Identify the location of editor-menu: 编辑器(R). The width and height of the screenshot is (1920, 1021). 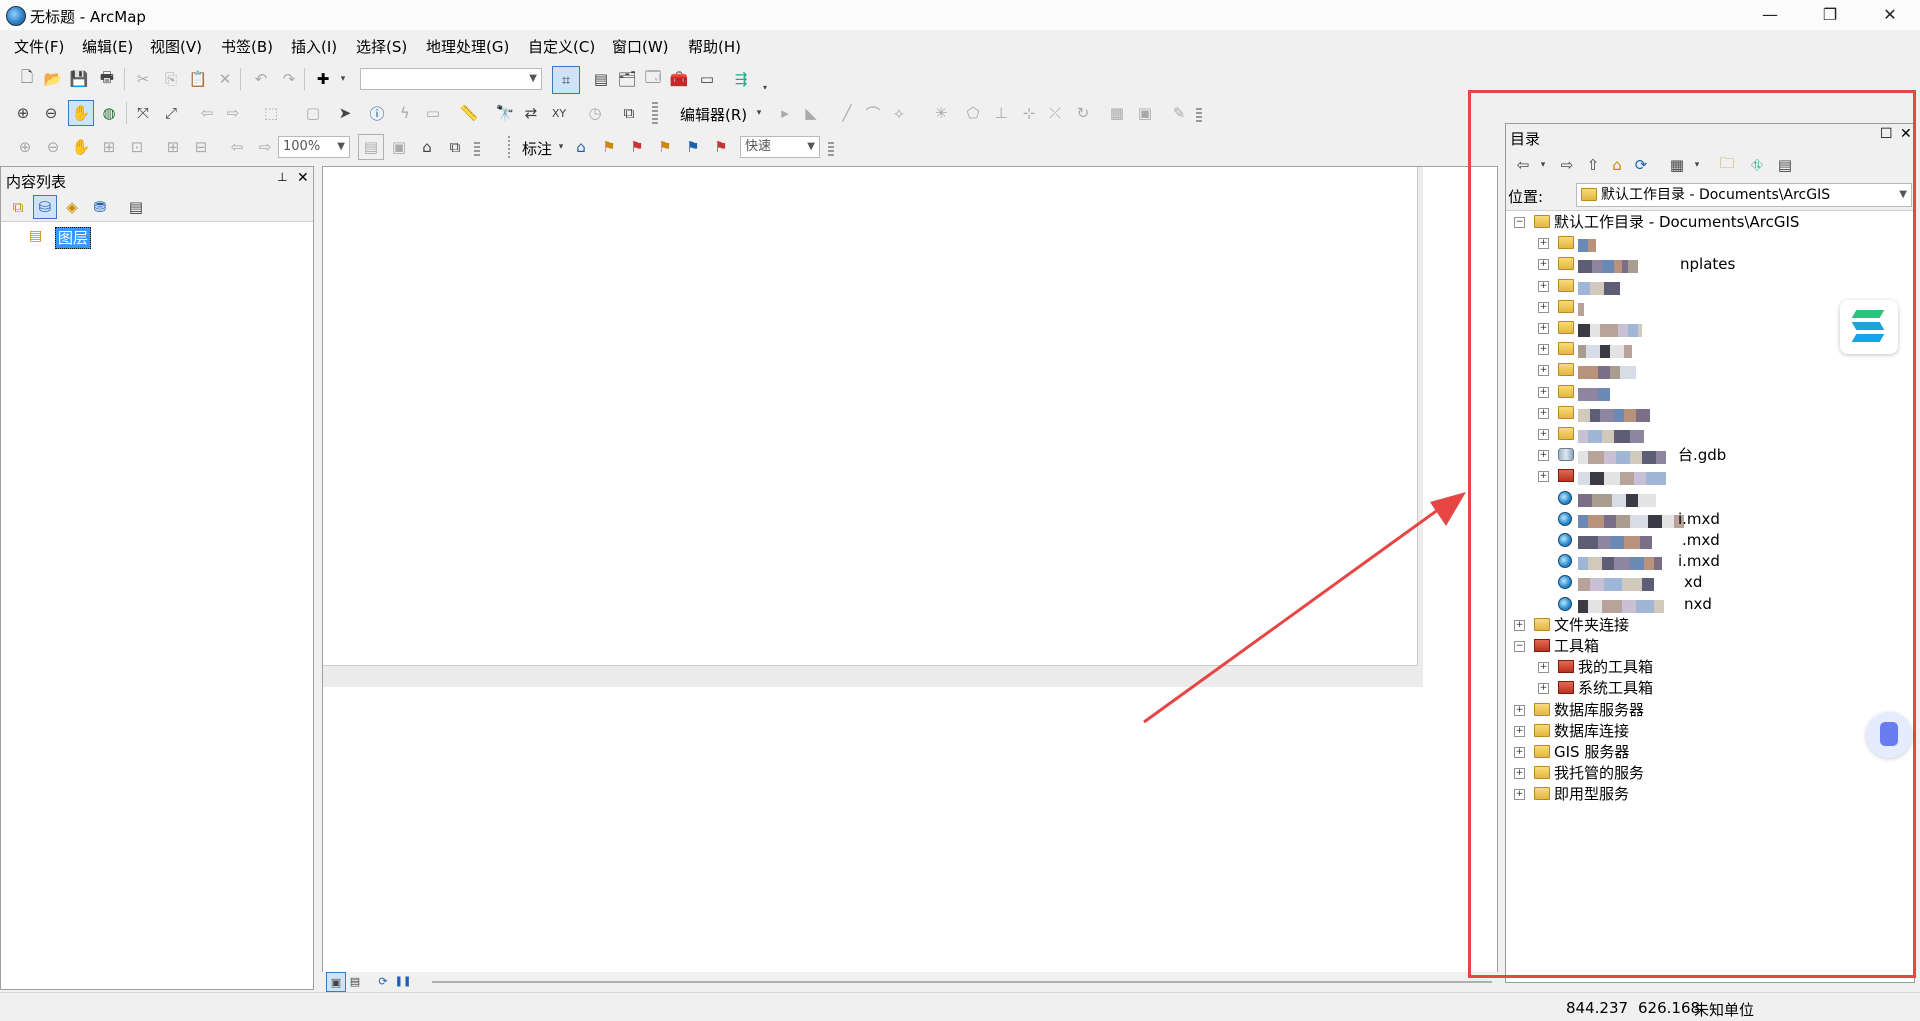
(713, 114).